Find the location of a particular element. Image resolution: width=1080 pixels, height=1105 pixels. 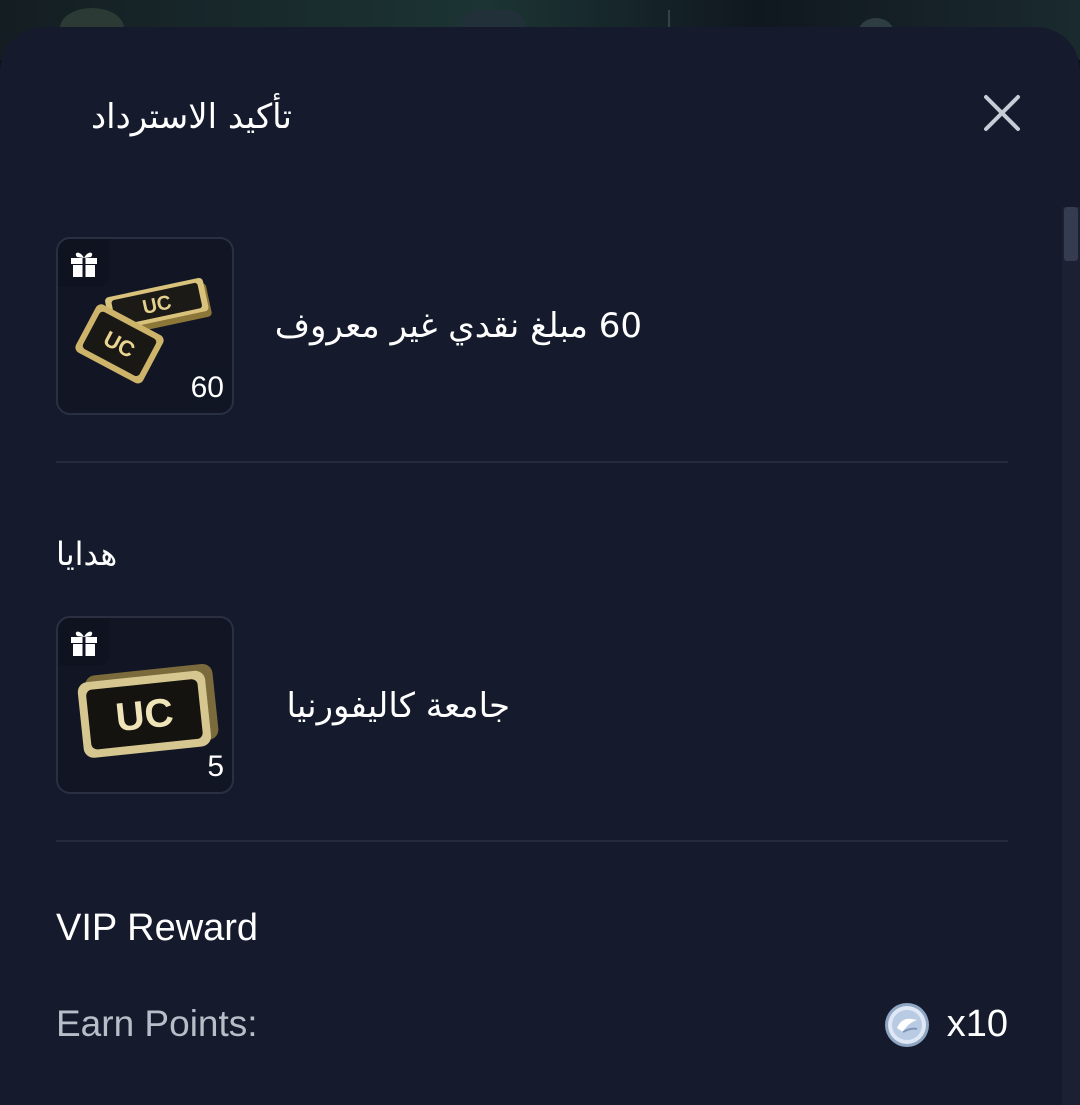

item-label: 60 مبلغ نقدي غير معروف is located at coordinates (458, 326).